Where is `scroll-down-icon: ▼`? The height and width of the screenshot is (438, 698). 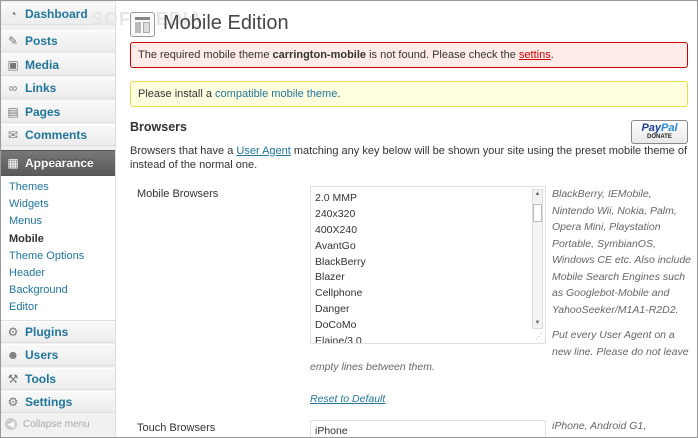 scroll-down-icon: ▼ is located at coordinates (537, 323).